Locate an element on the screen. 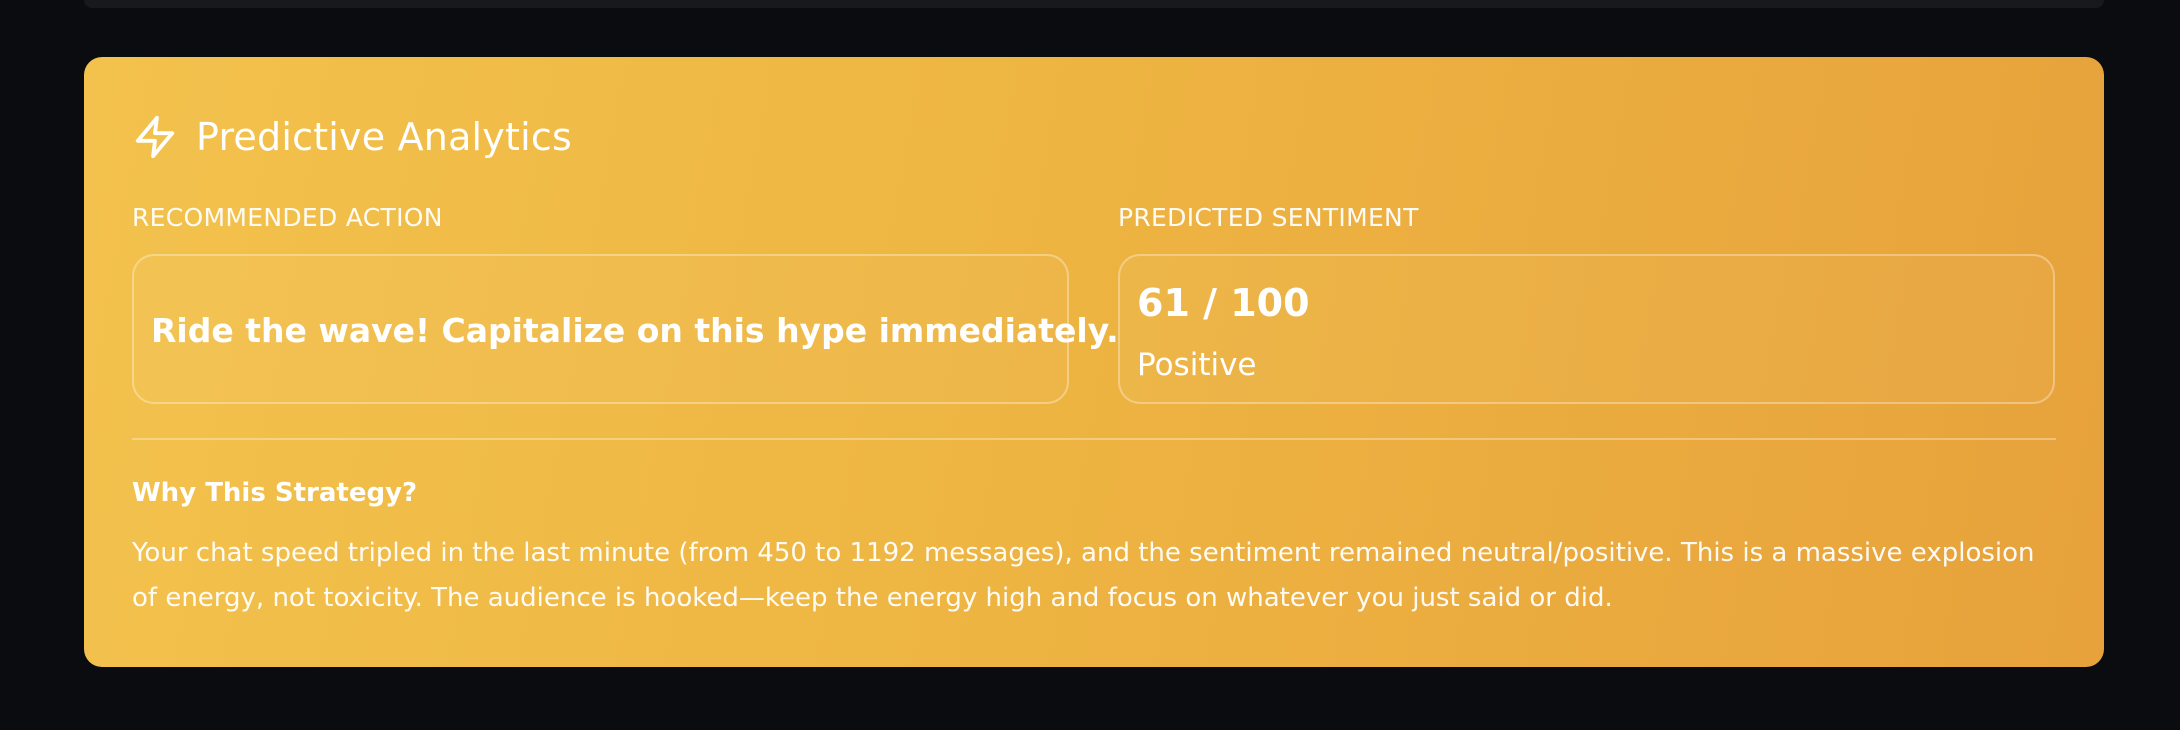 This screenshot has height=730, width=2180. sentiment-value: Positive is located at coordinates (1197, 365).